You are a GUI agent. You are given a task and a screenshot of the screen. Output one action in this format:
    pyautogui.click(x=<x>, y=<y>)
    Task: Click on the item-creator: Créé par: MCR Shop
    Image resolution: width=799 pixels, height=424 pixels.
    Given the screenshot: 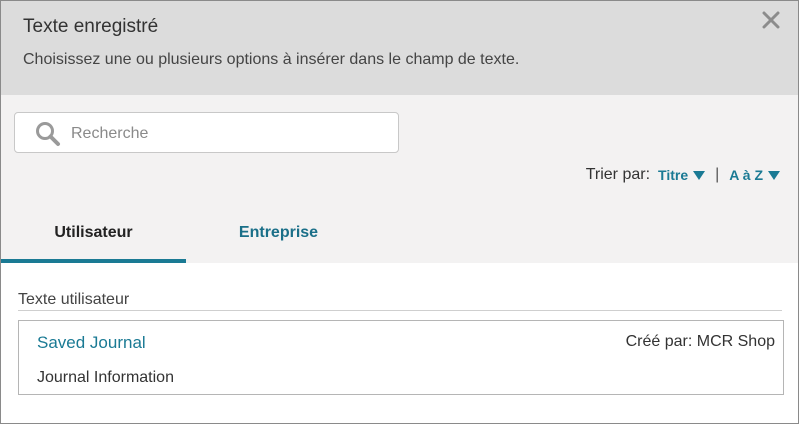 What is the action you would take?
    pyautogui.click(x=700, y=341)
    